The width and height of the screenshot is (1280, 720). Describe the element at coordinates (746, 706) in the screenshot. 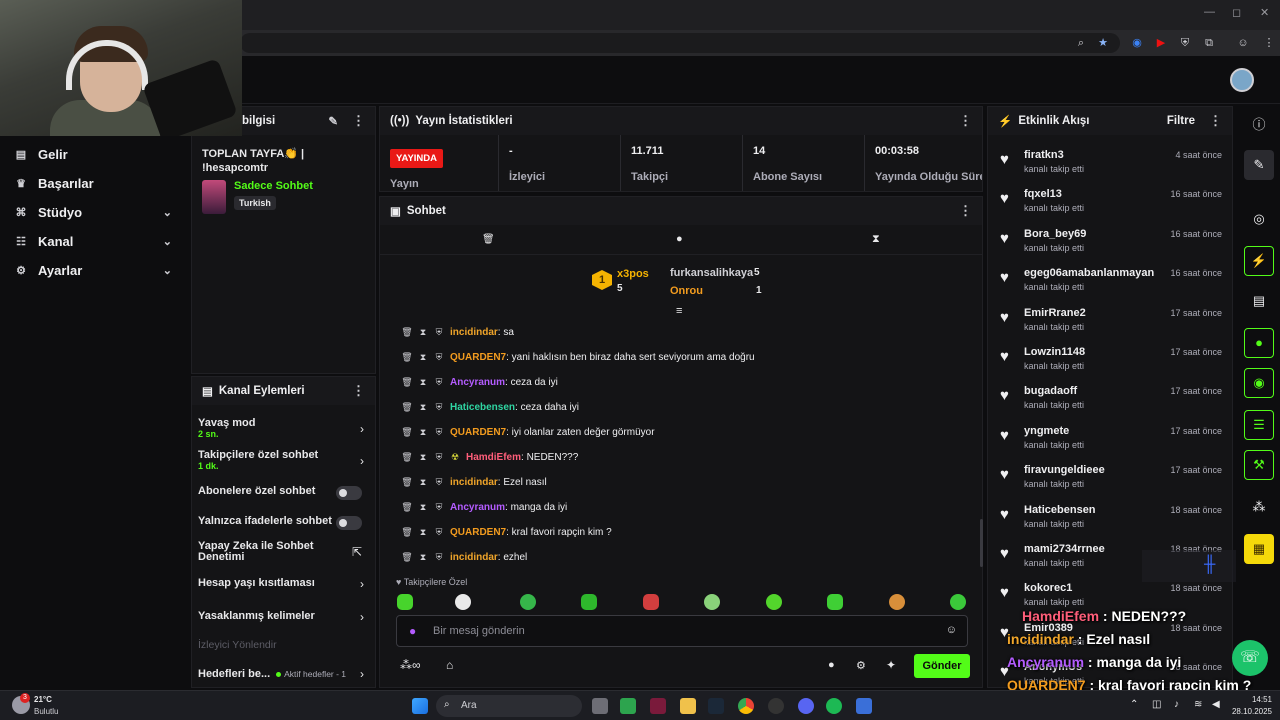

I see `chrome-icon` at that location.